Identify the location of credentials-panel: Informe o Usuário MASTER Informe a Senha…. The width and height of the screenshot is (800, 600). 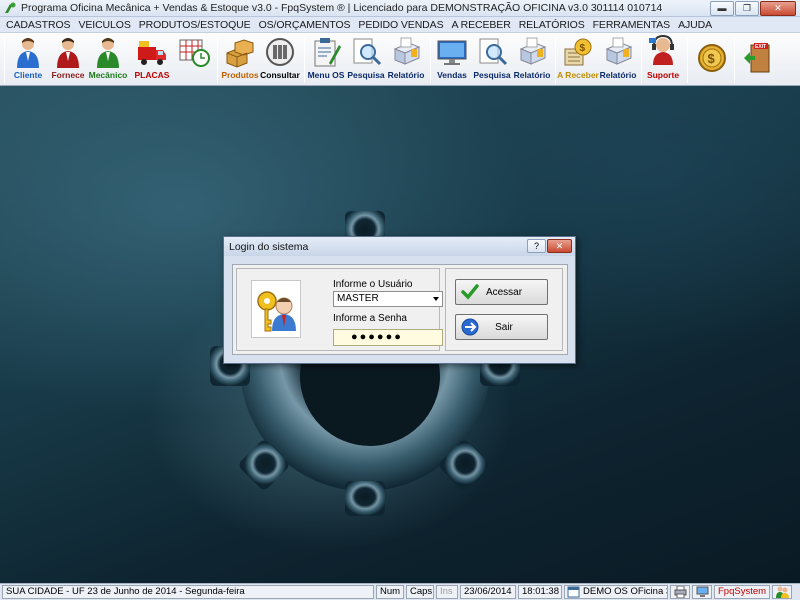
(339, 309).